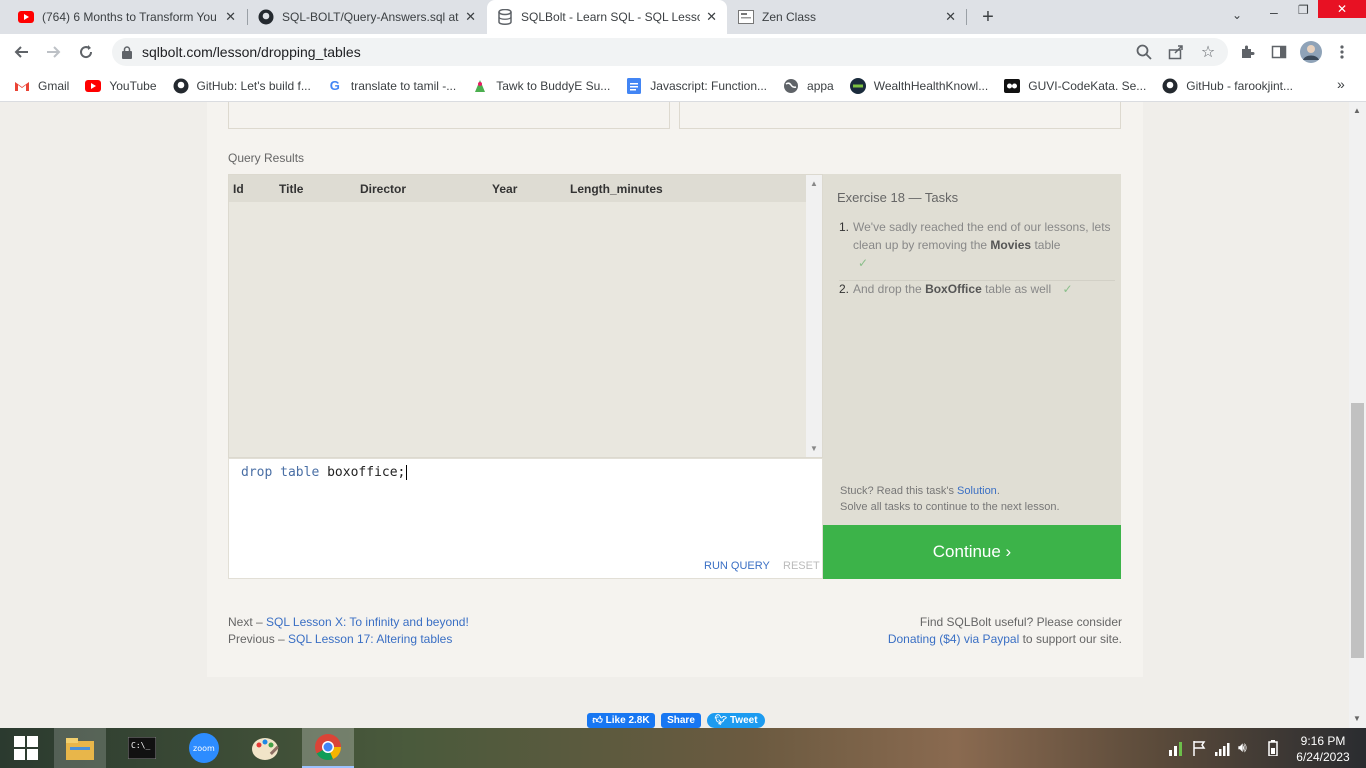  What do you see at coordinates (280, 472) in the screenshot?
I see `sql-keyword: drop table` at bounding box center [280, 472].